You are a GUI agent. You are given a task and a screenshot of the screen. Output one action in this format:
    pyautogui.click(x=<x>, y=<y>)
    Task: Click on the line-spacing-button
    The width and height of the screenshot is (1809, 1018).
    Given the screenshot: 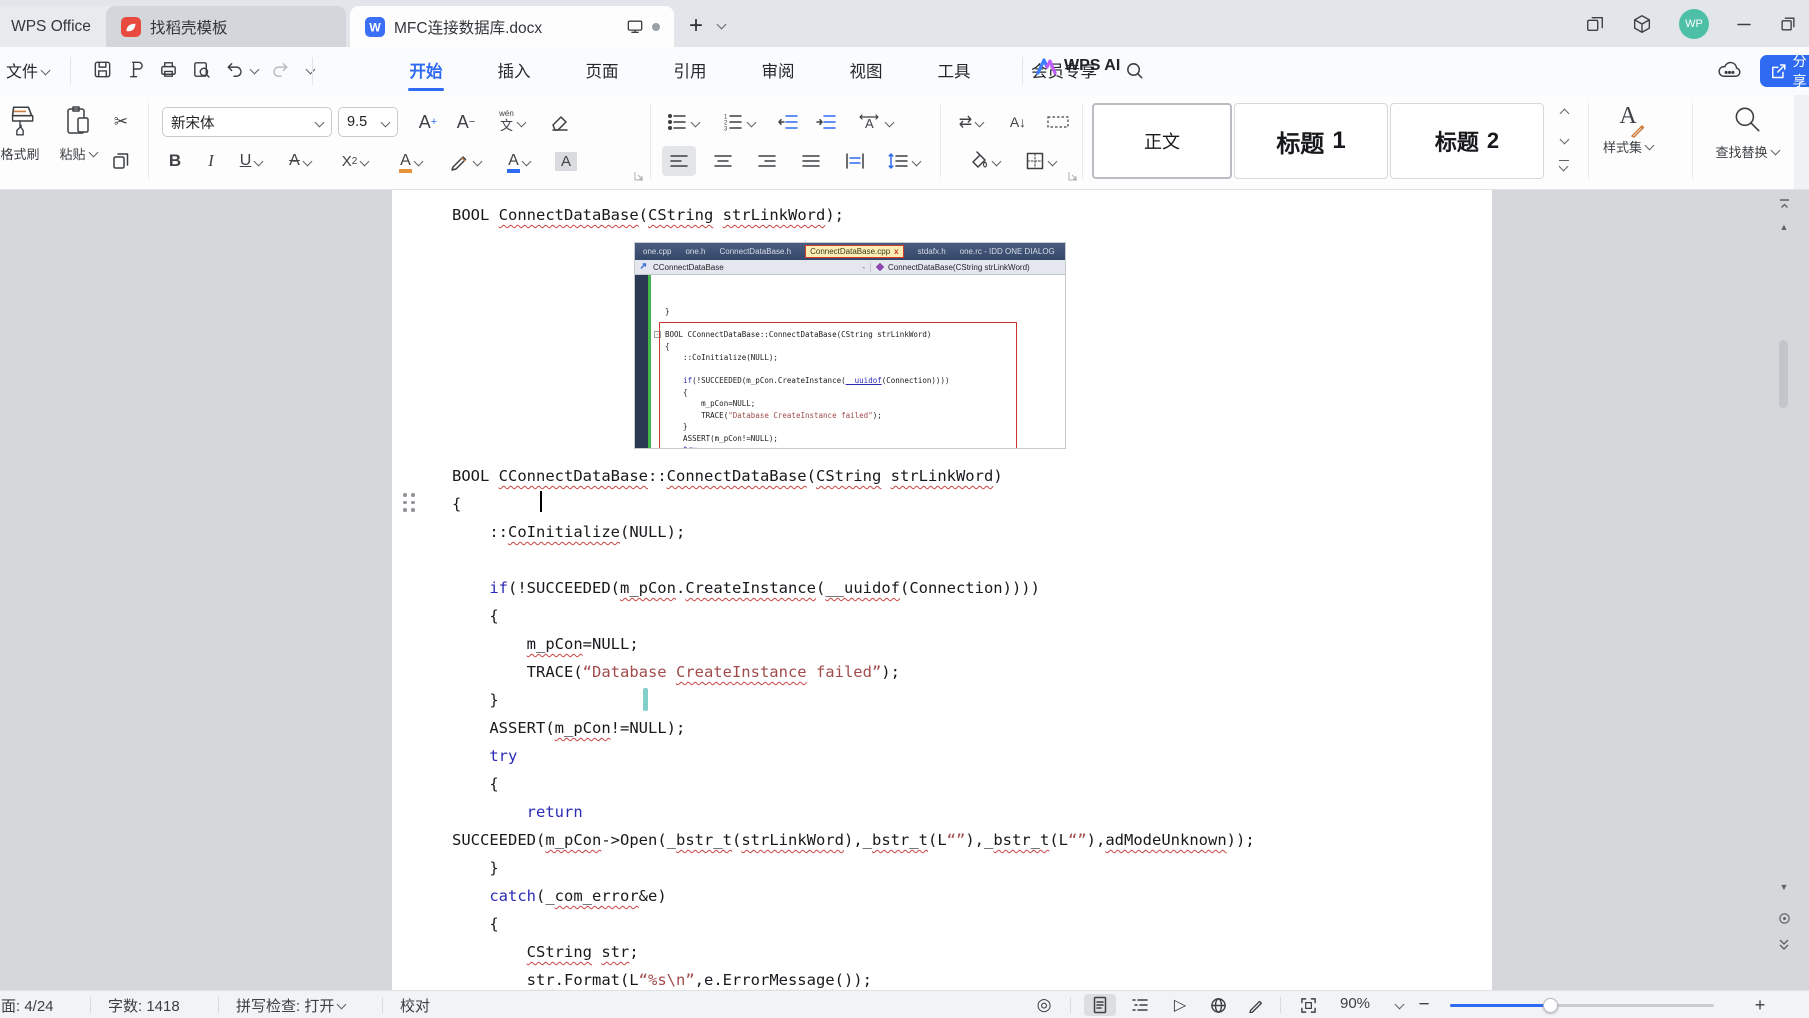 What is the action you would take?
    pyautogui.click(x=903, y=161)
    